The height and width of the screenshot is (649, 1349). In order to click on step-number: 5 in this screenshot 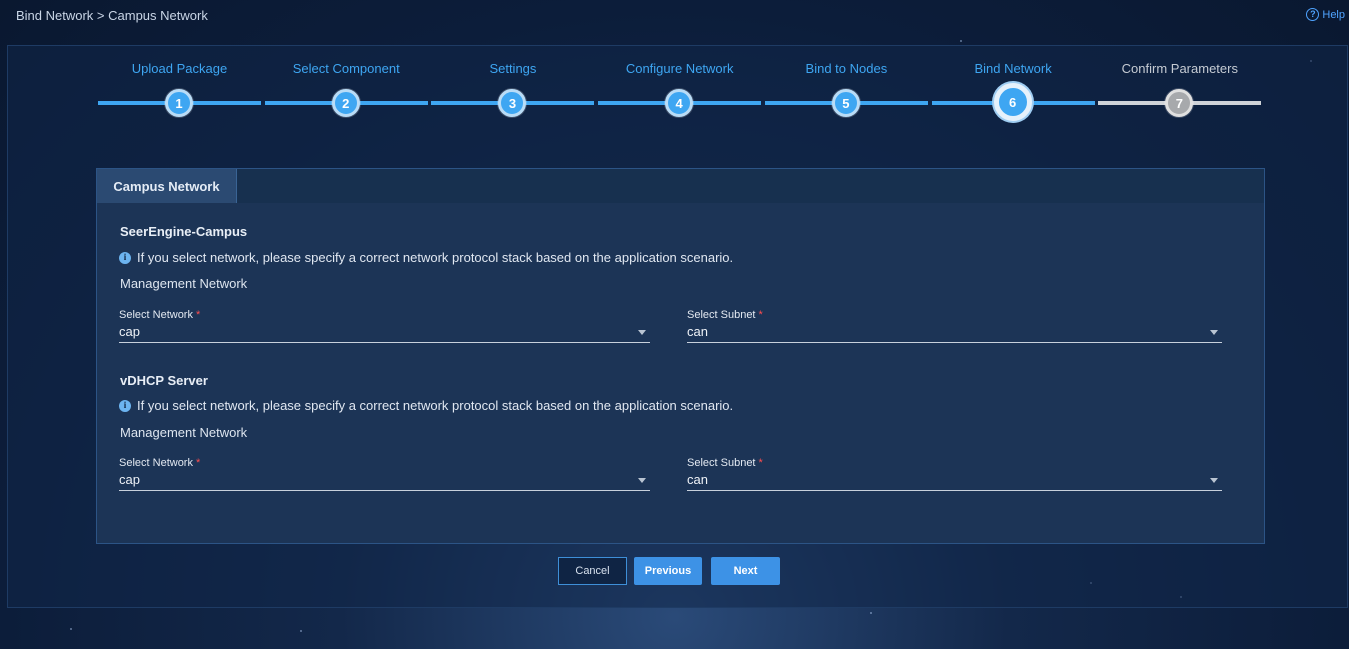, I will do `click(845, 103)`.